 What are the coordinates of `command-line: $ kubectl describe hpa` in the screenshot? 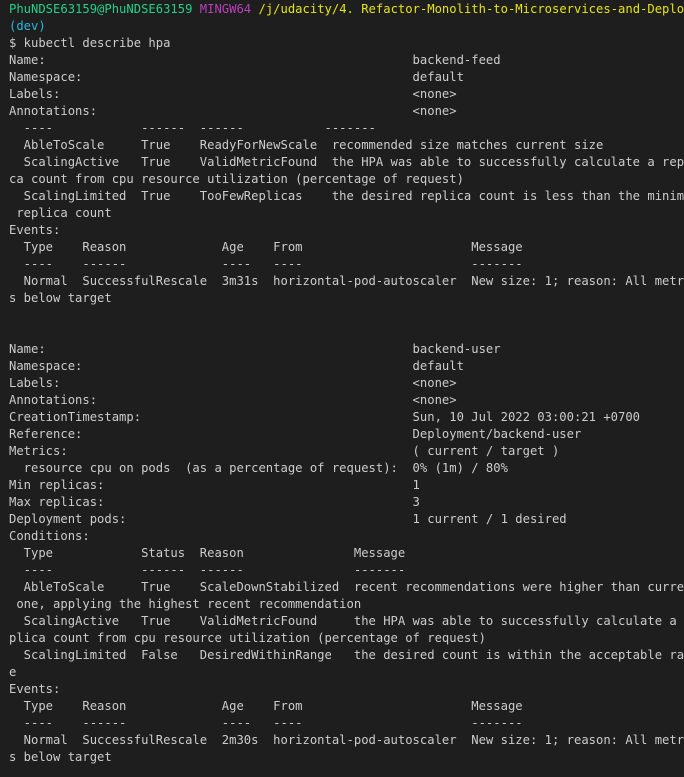 It's located at (90, 43).